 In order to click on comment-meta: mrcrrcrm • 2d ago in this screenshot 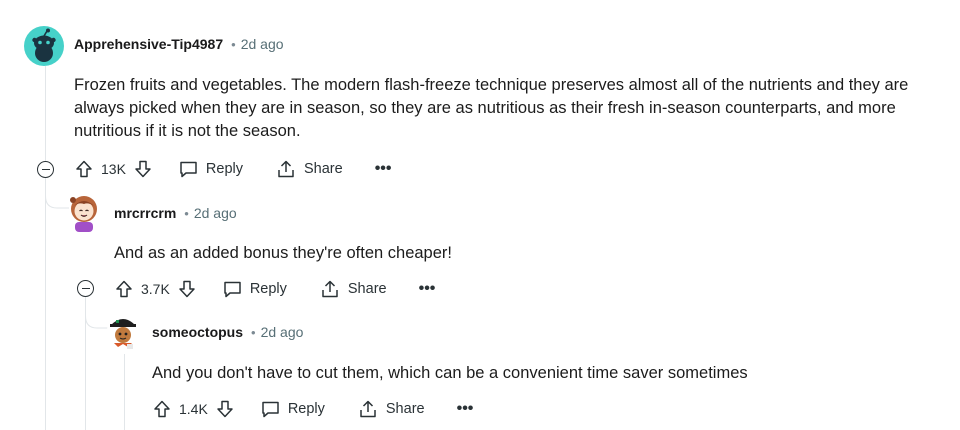, I will do `click(175, 213)`.